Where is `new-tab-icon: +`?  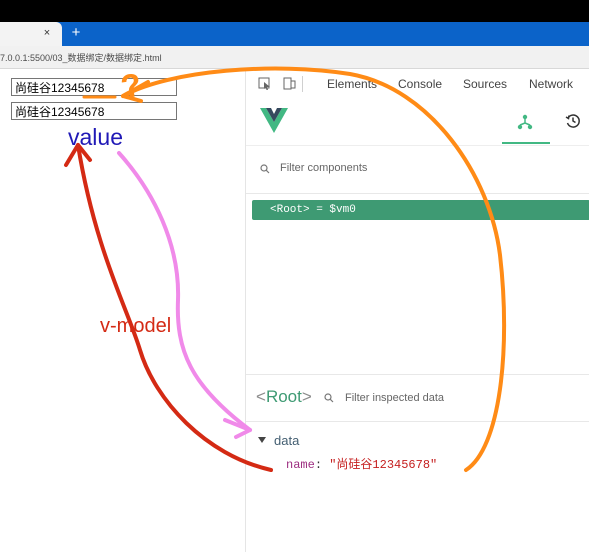
new-tab-icon: + is located at coordinates (76, 33).